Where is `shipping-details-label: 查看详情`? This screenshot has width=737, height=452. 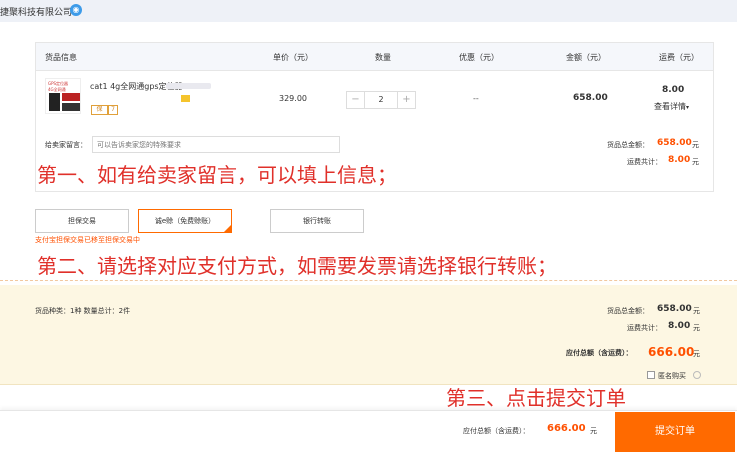
shipping-details-label: 查看详情 is located at coordinates (670, 106).